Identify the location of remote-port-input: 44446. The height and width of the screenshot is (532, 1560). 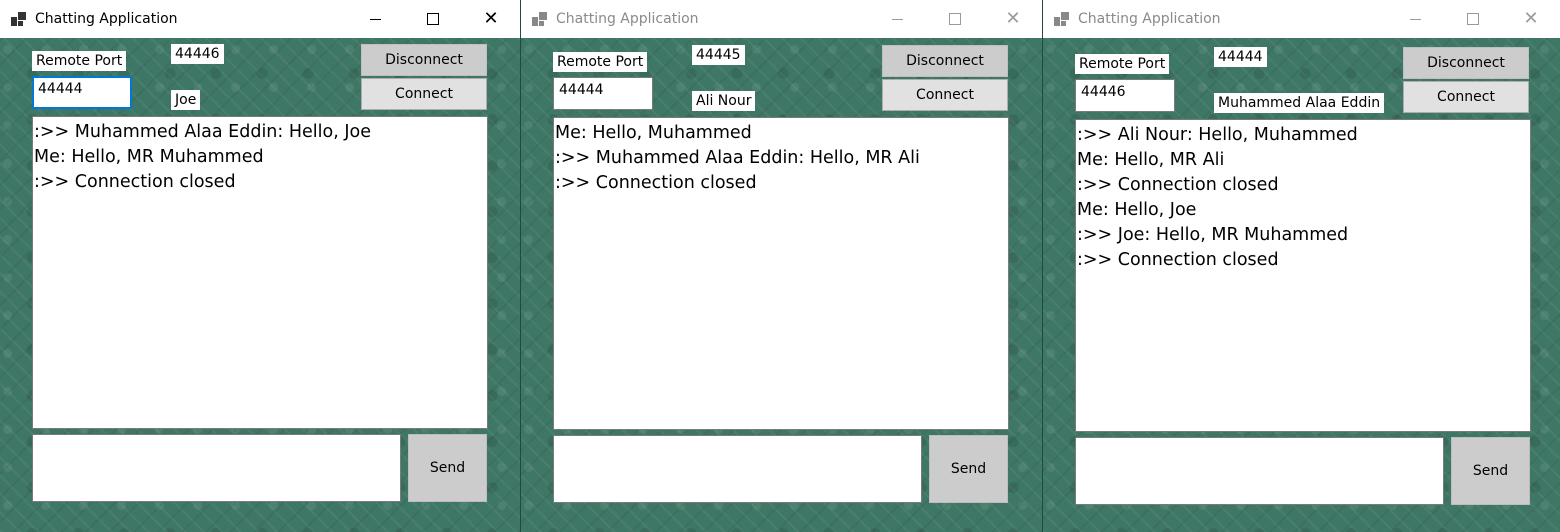
(1125, 95).